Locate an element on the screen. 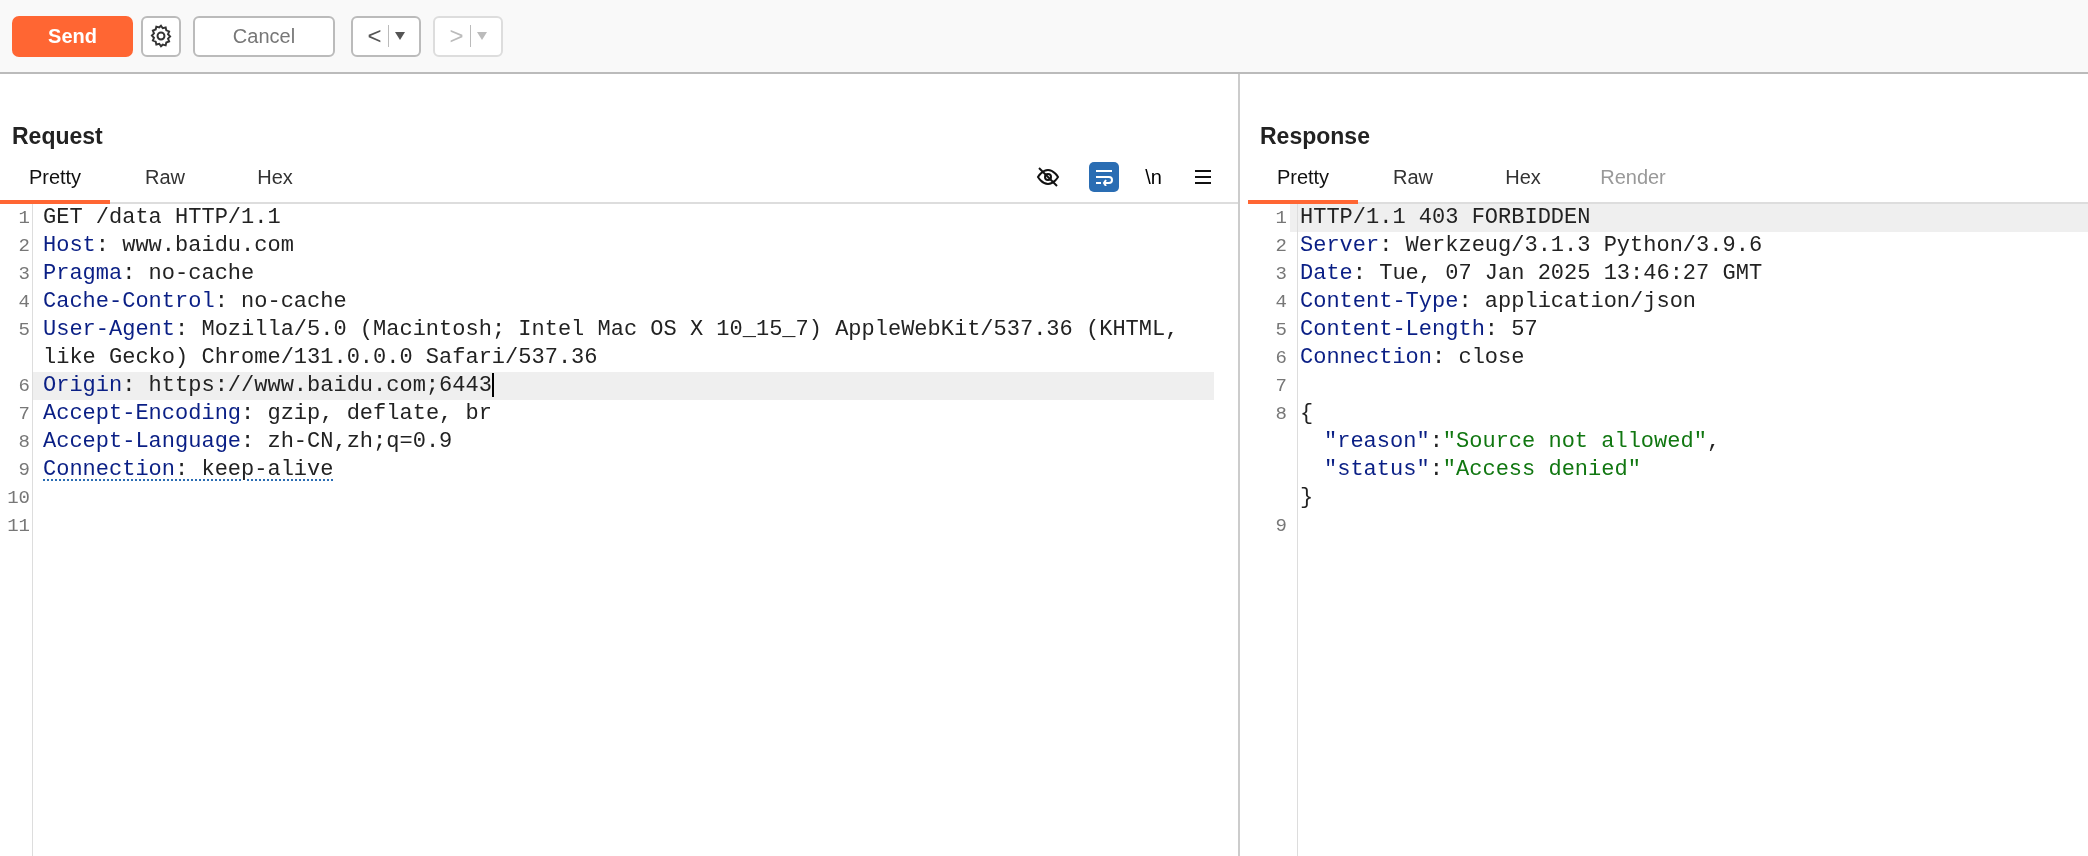 This screenshot has width=2088, height=856. code-line: Server: Werkzeug/3.1.3 Python/3.9.6 is located at coordinates (1531, 245).